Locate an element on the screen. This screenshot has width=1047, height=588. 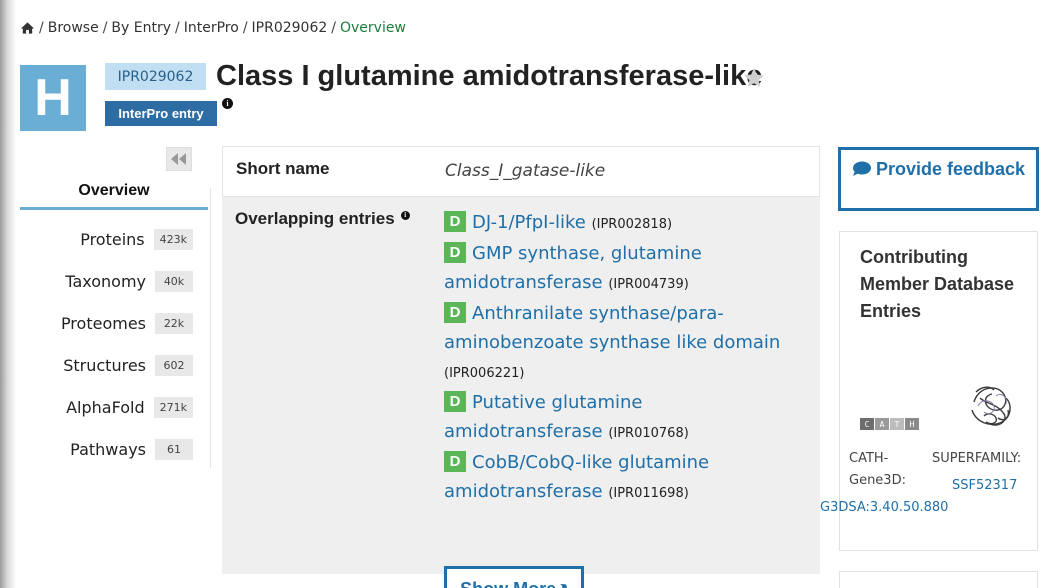
sidebar-item-taxonomy: Taxonomy 40k is located at coordinates (114, 281).